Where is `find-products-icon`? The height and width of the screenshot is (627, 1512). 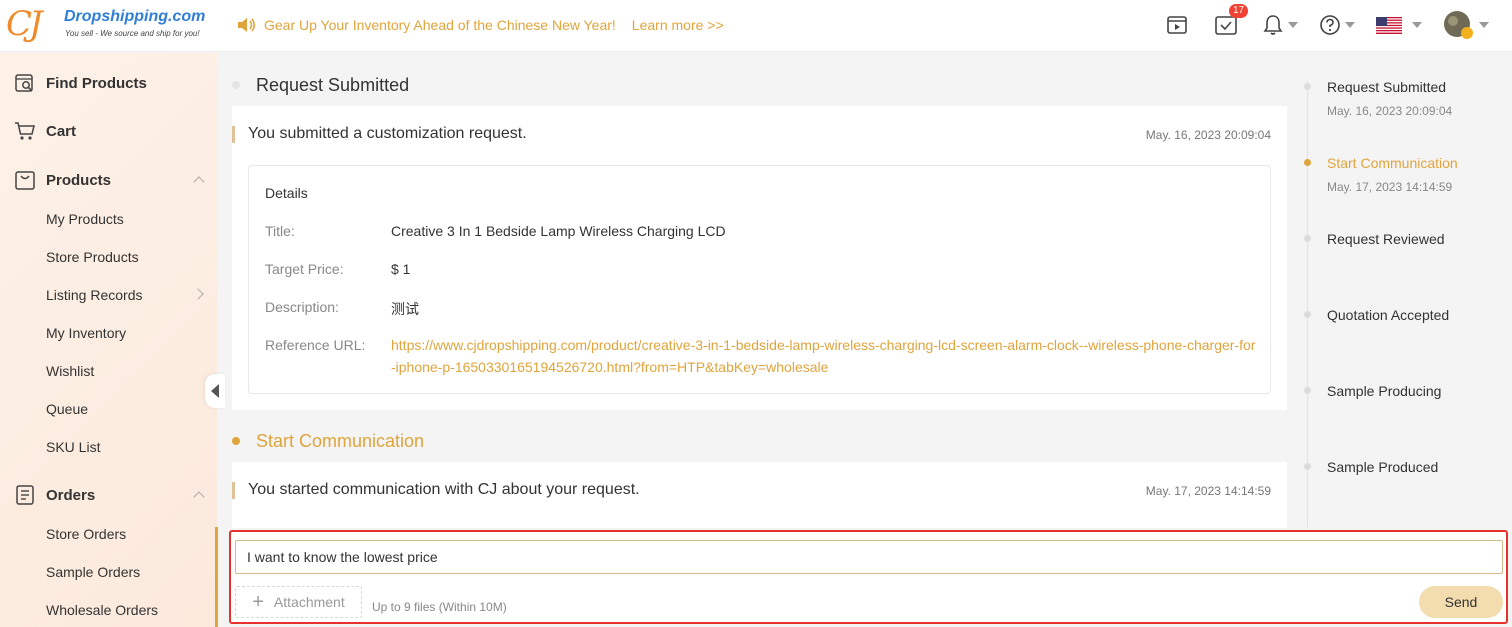 find-products-icon is located at coordinates (24, 83).